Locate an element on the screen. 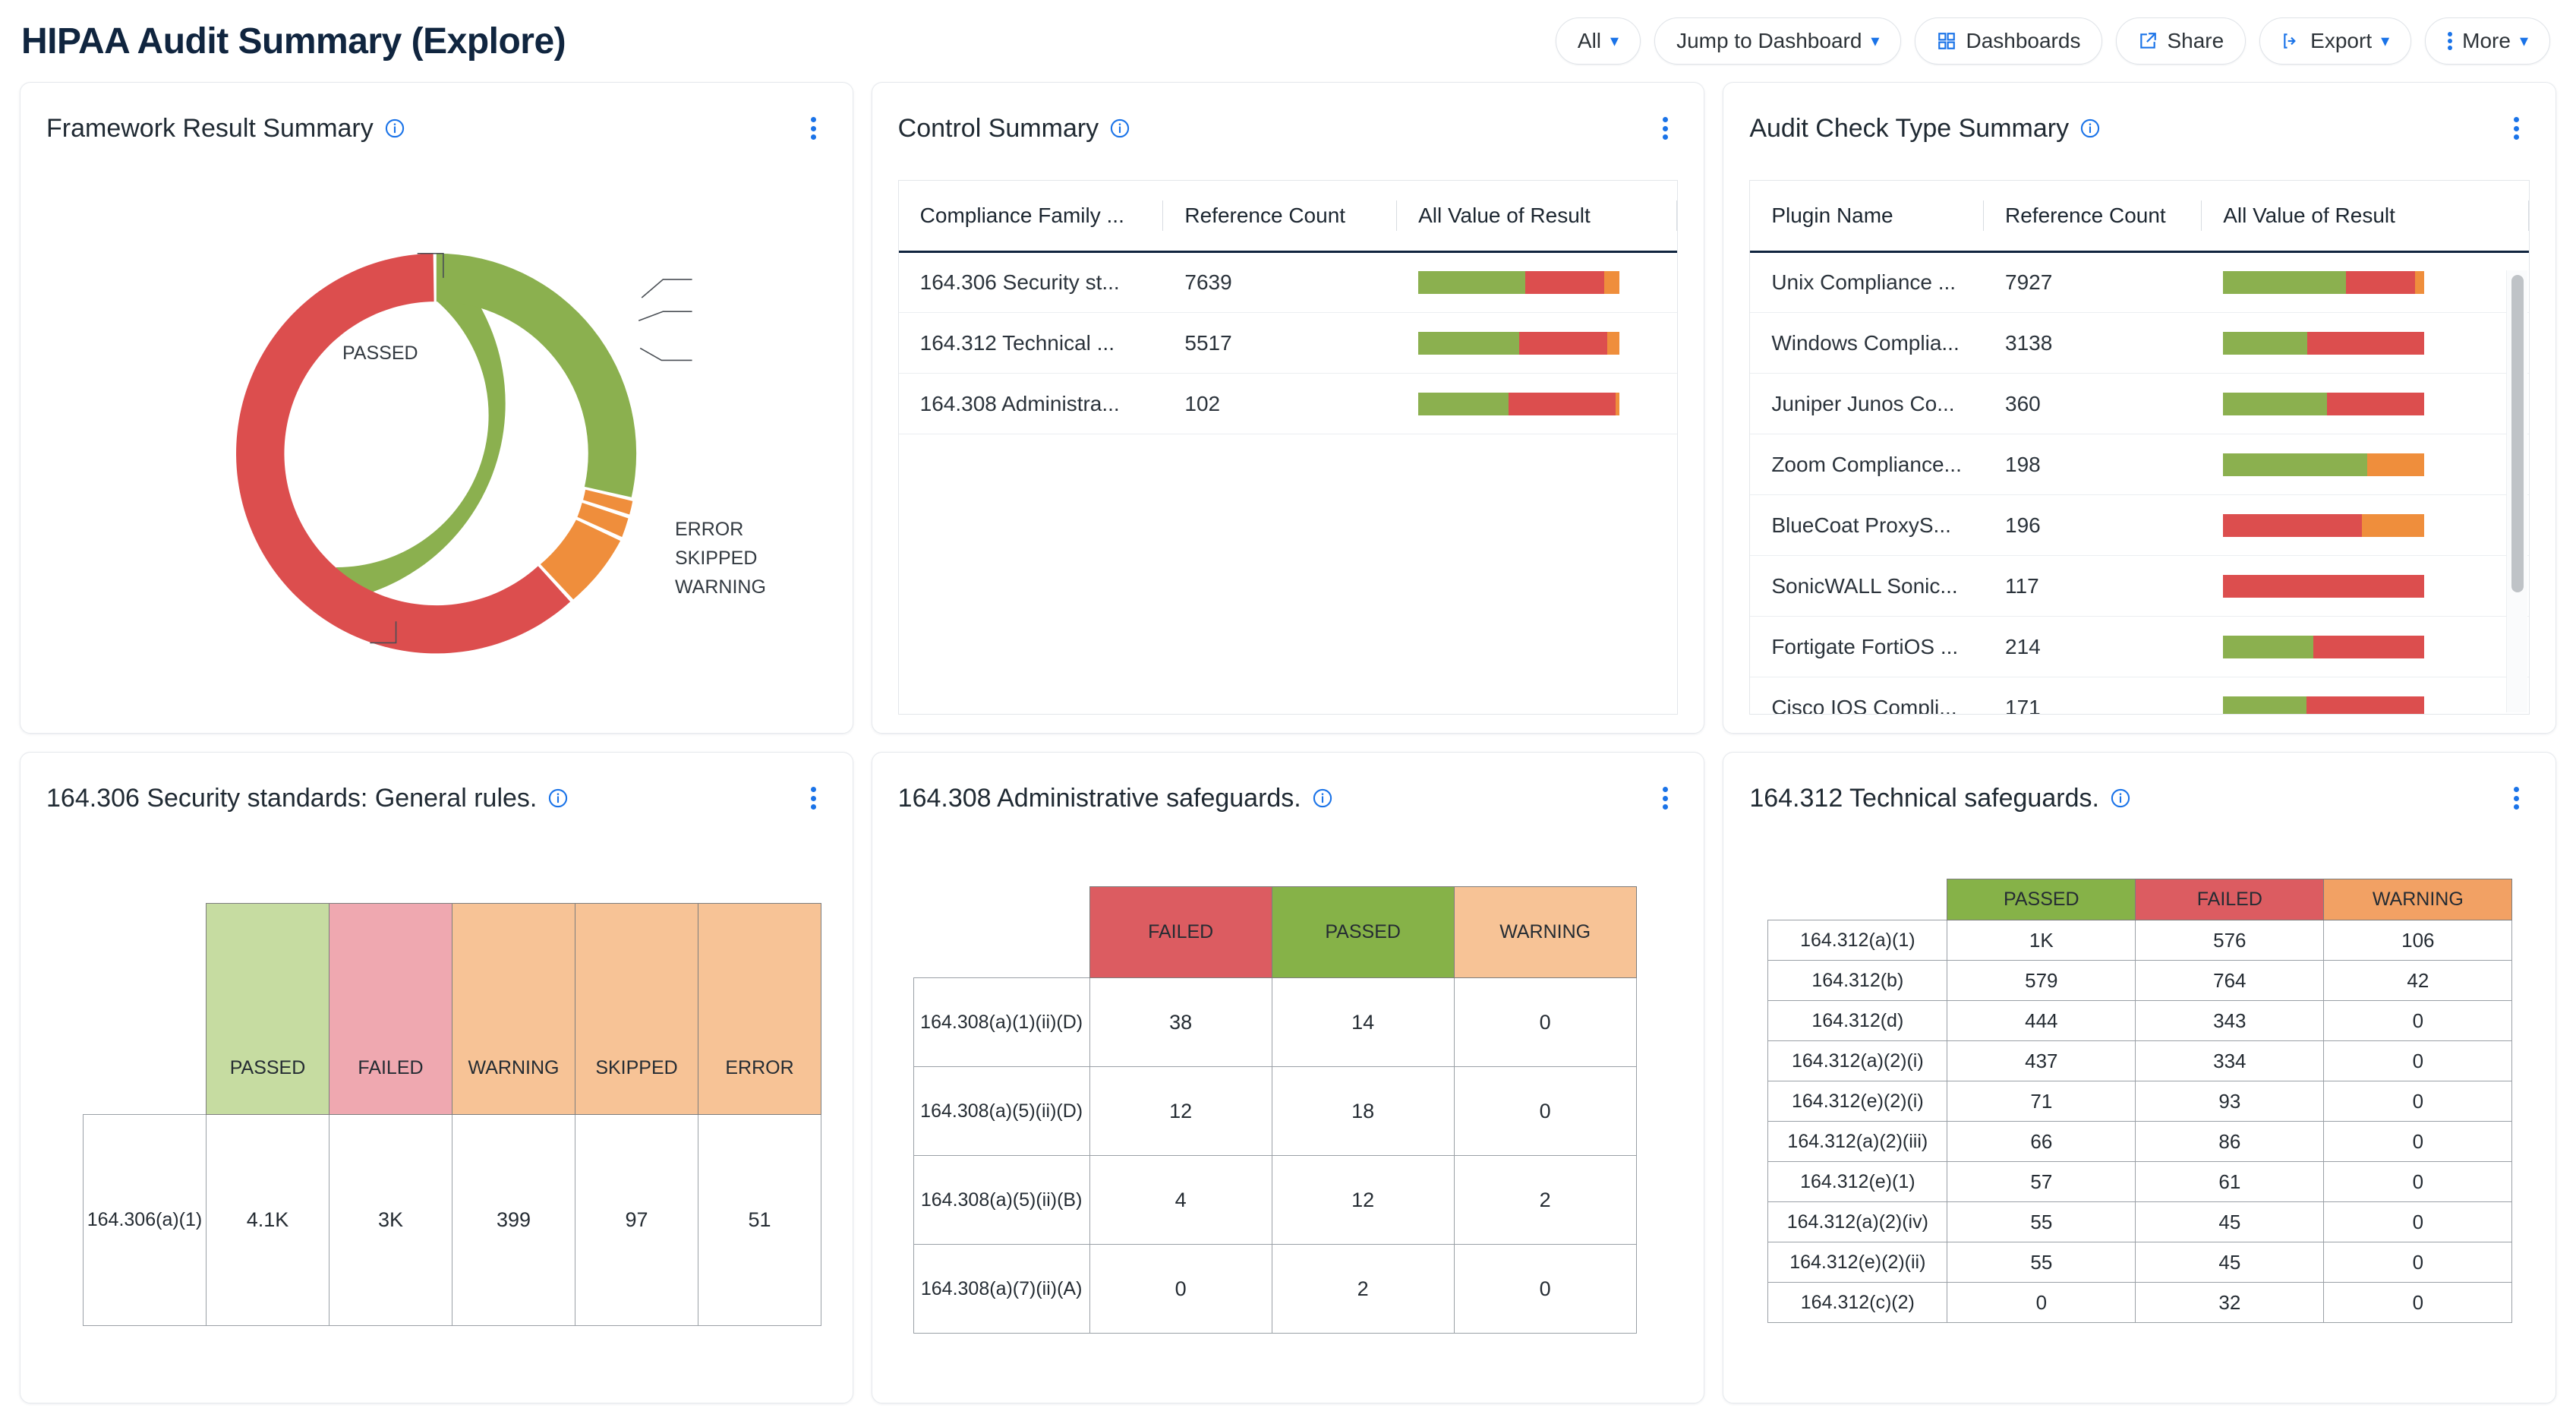 This screenshot has width=2576, height=1427. more-button: More ▾ is located at coordinates (2487, 41).